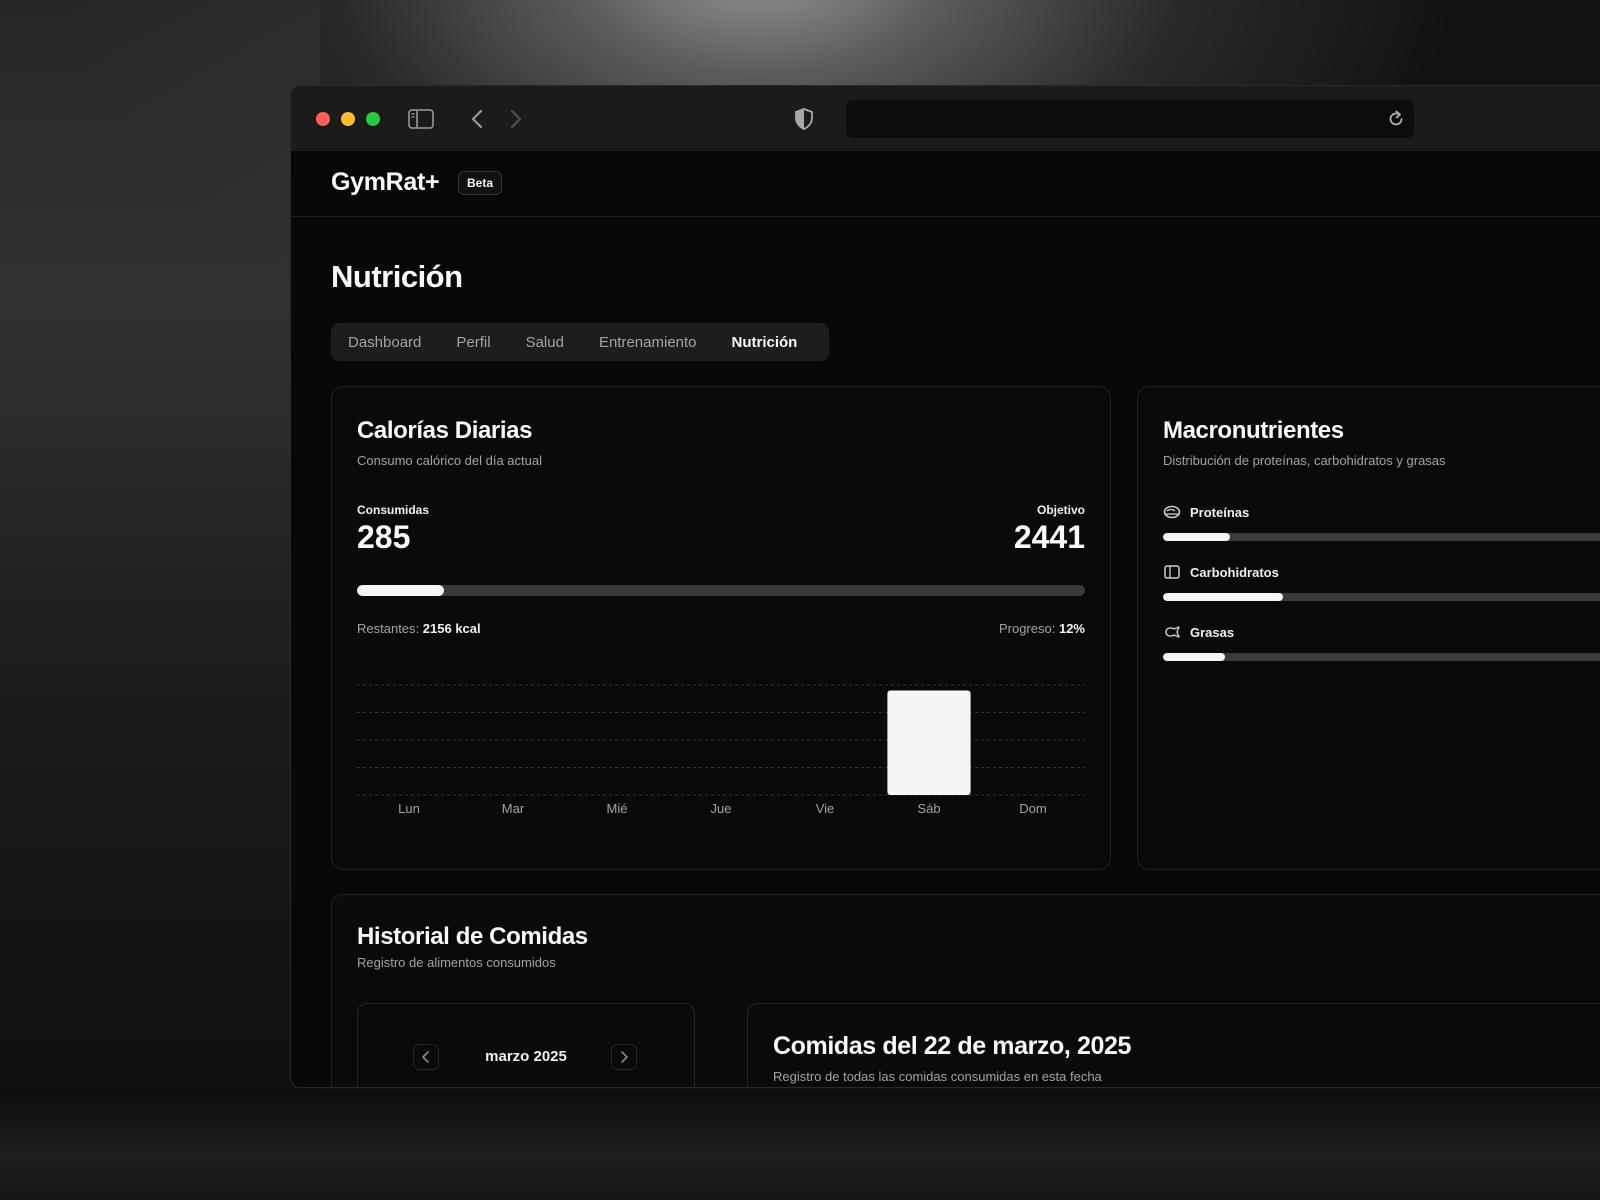 This screenshot has height=1200, width=1600. I want to click on chart-x-tick-label: Lun, so click(409, 808).